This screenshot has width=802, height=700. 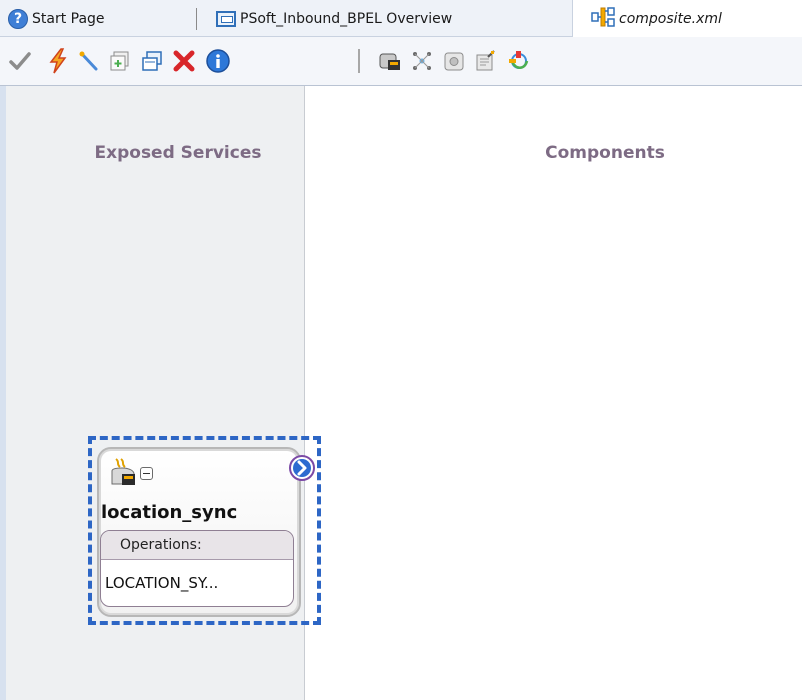 I want to click on document-edit-icon, so click(x=486, y=61).